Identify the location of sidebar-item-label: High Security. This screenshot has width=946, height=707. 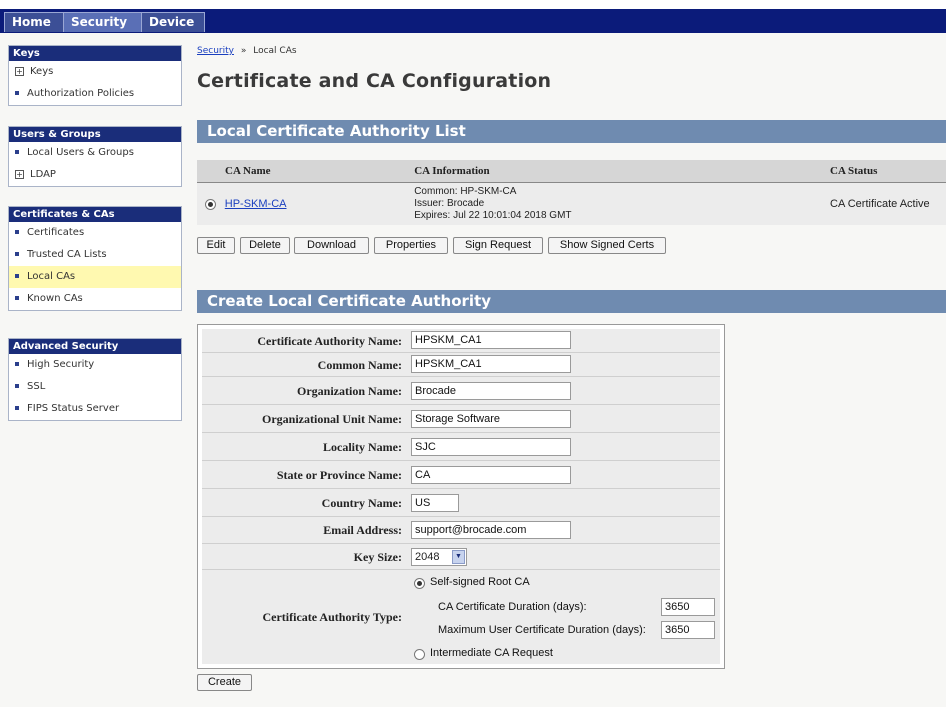
(61, 364).